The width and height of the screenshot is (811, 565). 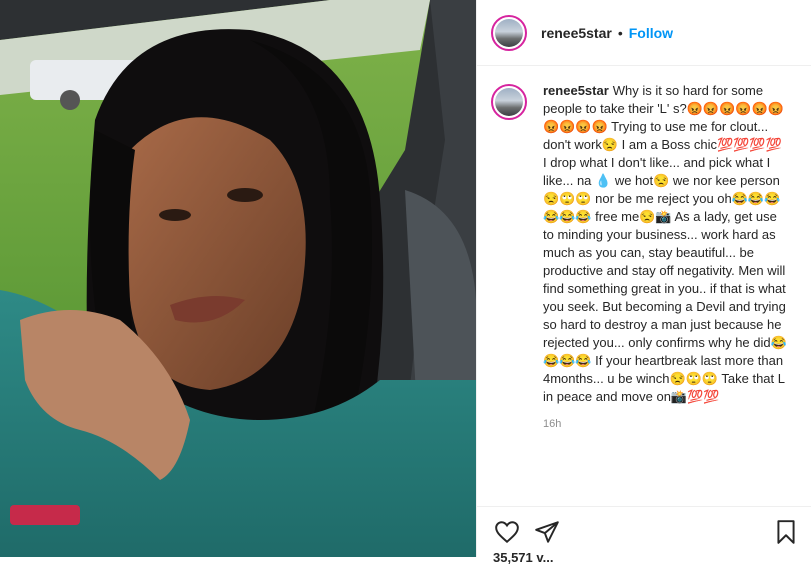 I want to click on caption-avatar, so click(x=509, y=102).